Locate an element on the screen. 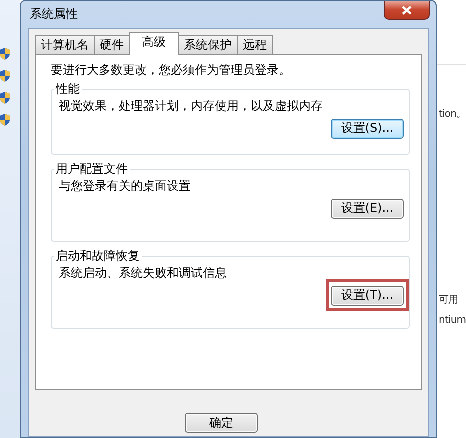 The width and height of the screenshot is (466, 438). window-title: 系统属性 is located at coordinates (54, 14).